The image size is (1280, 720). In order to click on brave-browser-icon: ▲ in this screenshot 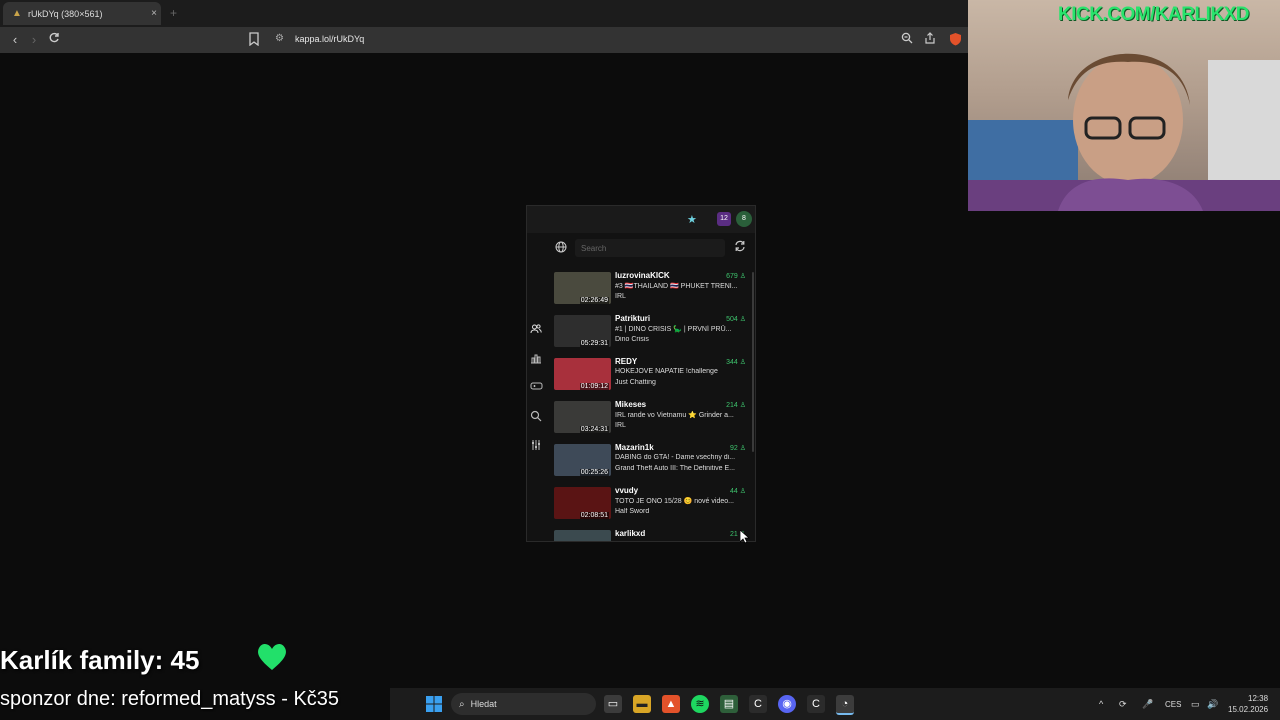, I will do `click(671, 704)`.